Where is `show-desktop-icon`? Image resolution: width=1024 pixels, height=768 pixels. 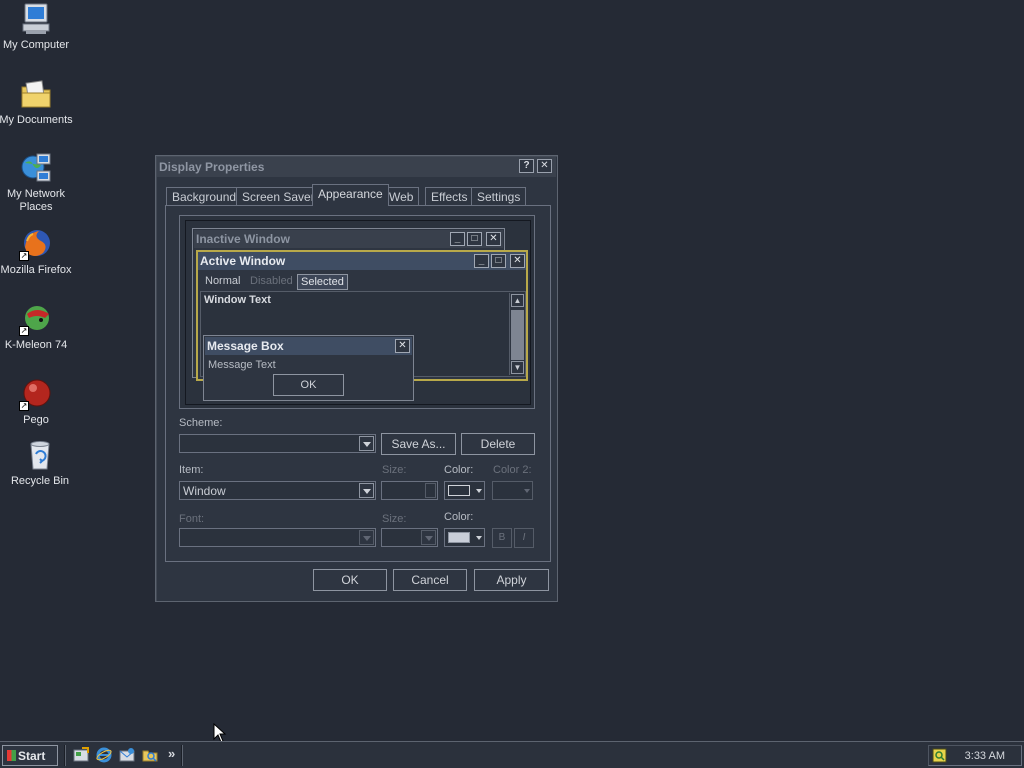 show-desktop-icon is located at coordinates (81, 755).